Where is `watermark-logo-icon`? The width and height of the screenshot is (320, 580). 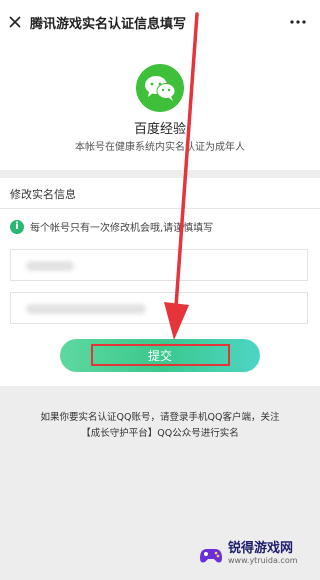
watermark-logo-icon is located at coordinates (211, 556).